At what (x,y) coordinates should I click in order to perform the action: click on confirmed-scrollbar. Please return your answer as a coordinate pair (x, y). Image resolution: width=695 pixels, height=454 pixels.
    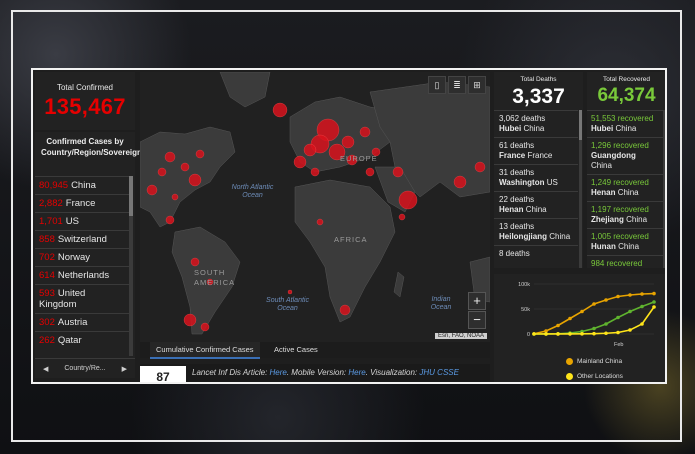
    Looking at the image, I should click on (131, 266).